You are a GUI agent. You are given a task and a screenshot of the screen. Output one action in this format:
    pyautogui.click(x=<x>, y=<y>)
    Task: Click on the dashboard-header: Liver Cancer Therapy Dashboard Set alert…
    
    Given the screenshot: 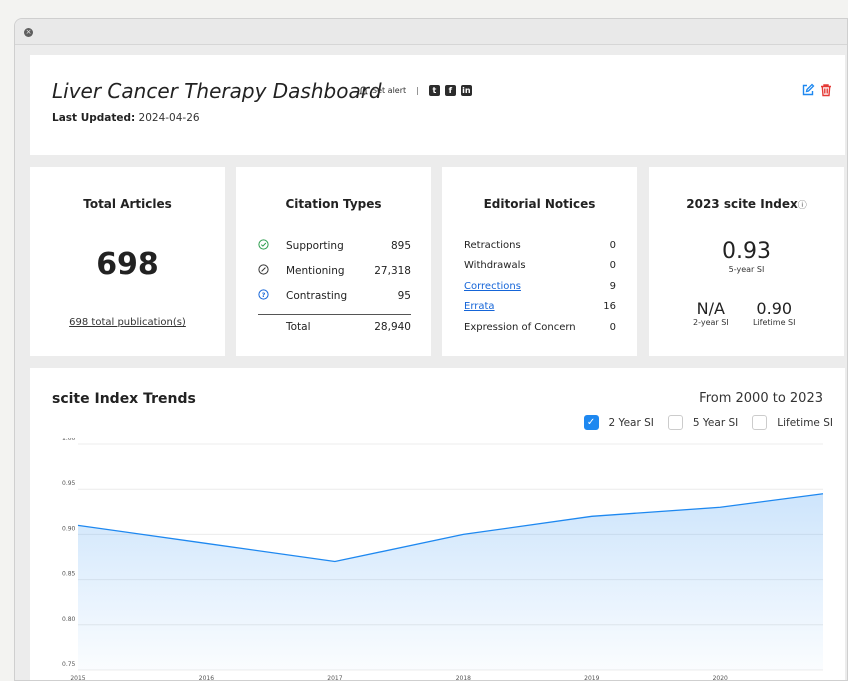 What is the action you would take?
    pyautogui.click(x=437, y=105)
    